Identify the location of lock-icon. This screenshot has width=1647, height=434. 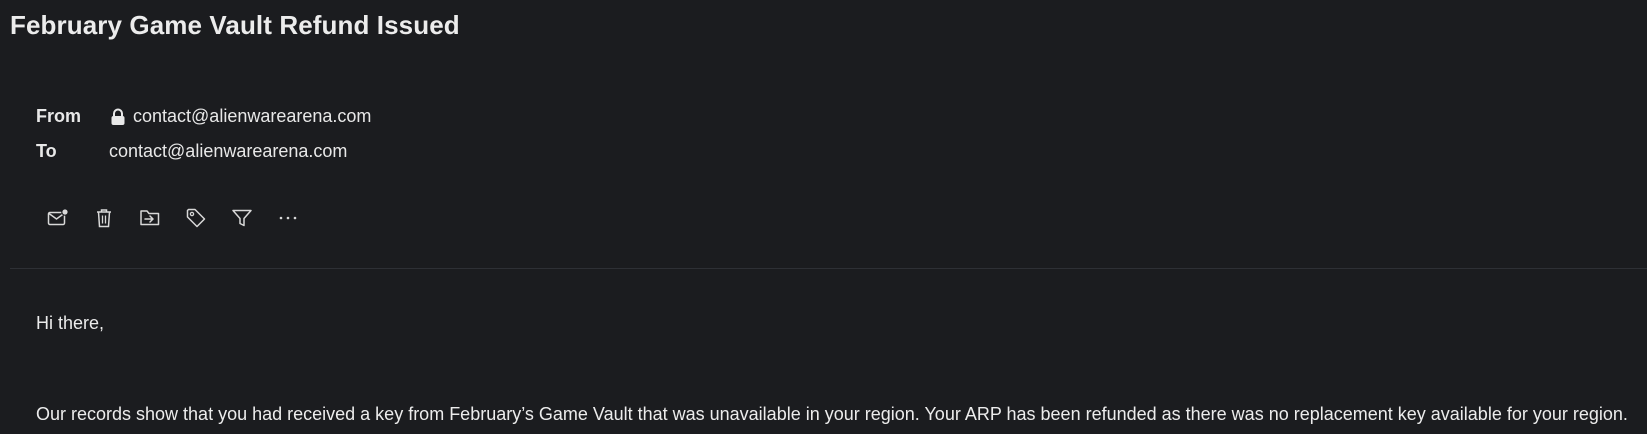
(118, 117).